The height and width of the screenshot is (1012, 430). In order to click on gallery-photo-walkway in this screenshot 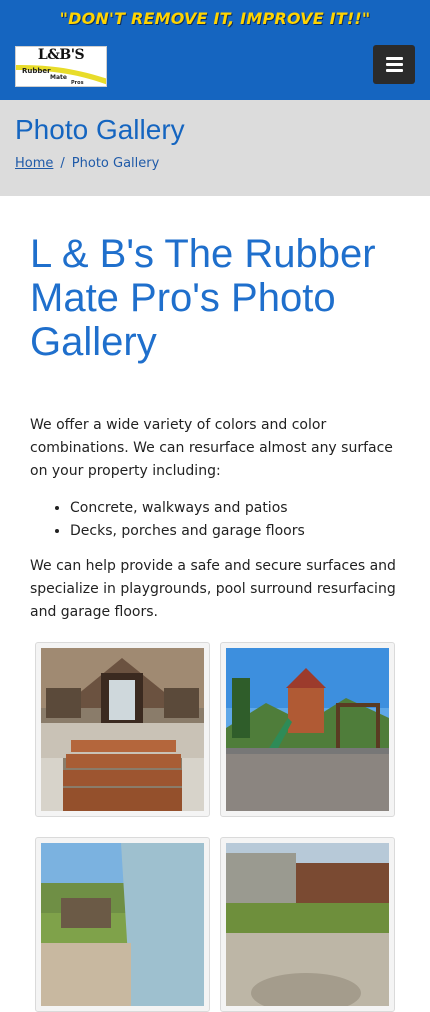, I will do `click(122, 729)`.